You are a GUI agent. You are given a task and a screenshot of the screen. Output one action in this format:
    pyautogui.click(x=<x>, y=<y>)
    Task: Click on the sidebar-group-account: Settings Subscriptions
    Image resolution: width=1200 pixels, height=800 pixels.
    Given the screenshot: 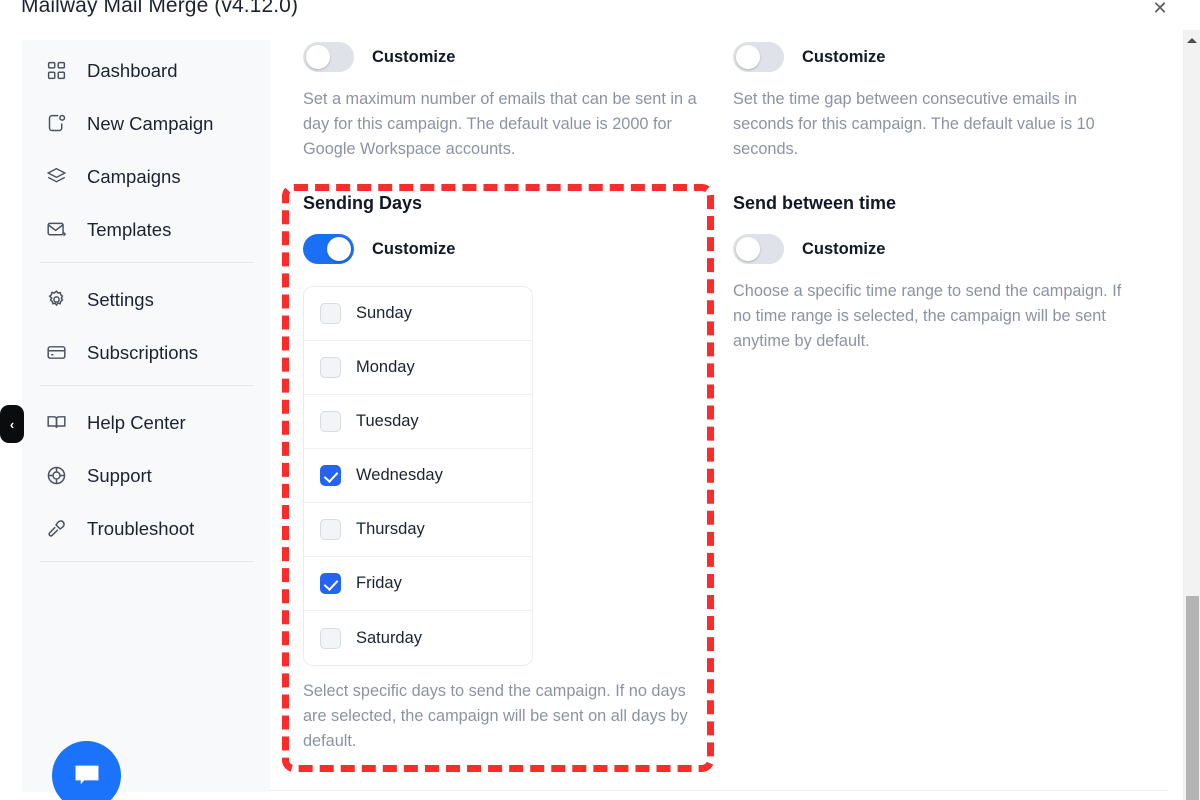 What is the action you would take?
    pyautogui.click(x=146, y=324)
    